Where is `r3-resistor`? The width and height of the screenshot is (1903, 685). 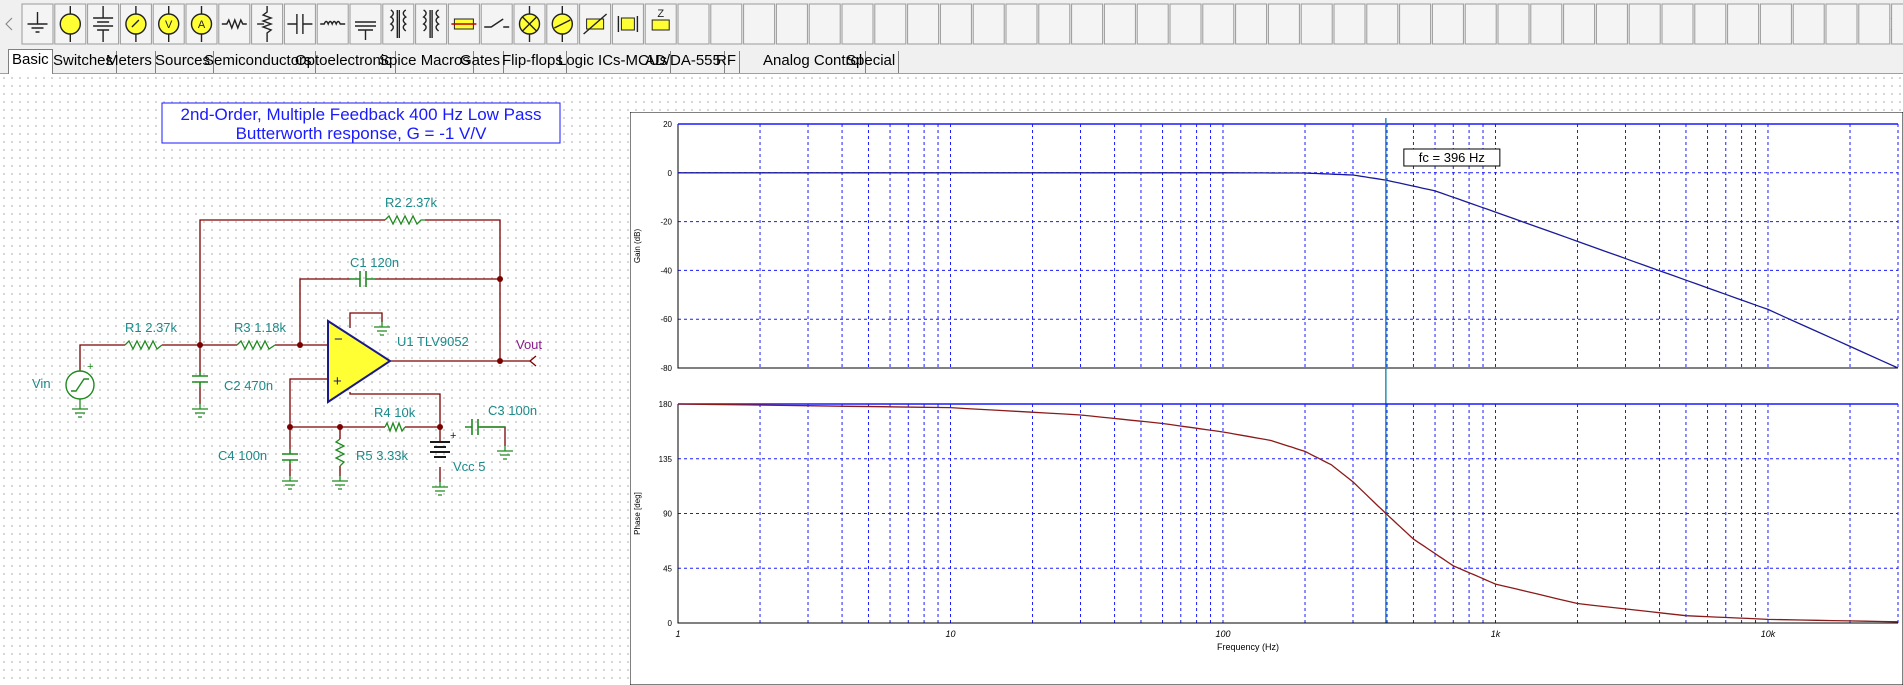
r3-resistor is located at coordinates (256, 345).